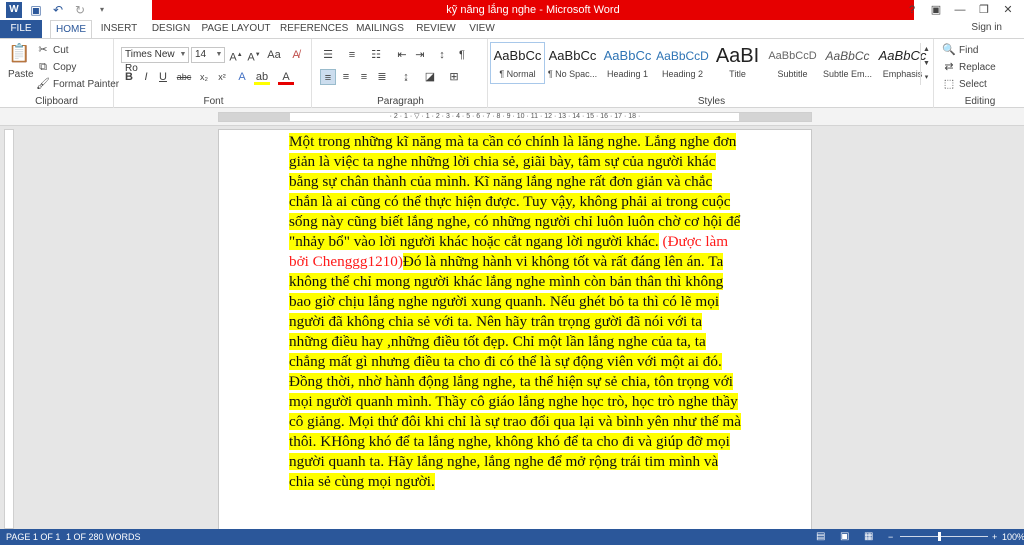  What do you see at coordinates (844, 537) in the screenshot?
I see `print-layout-icon: ▣` at bounding box center [844, 537].